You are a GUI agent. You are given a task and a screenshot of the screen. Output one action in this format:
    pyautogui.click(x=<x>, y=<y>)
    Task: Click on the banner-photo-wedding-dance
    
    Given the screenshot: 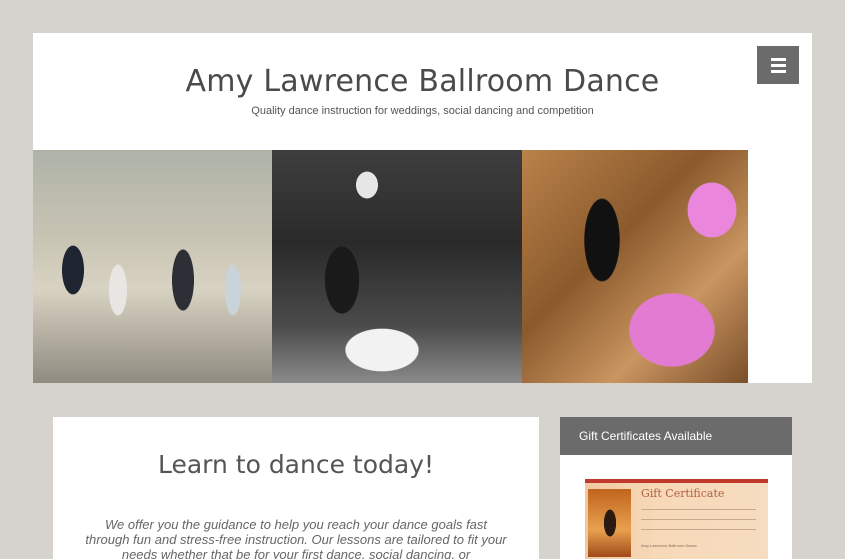 What is the action you would take?
    pyautogui.click(x=397, y=266)
    